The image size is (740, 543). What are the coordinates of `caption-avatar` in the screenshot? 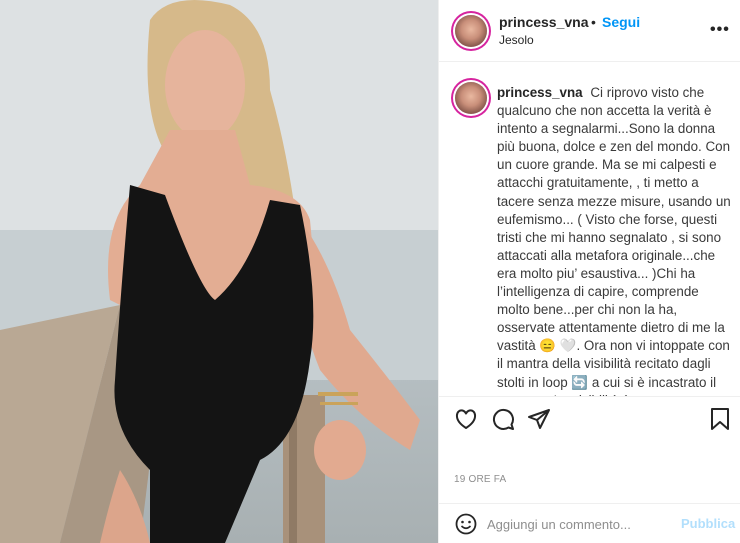 It's located at (471, 98).